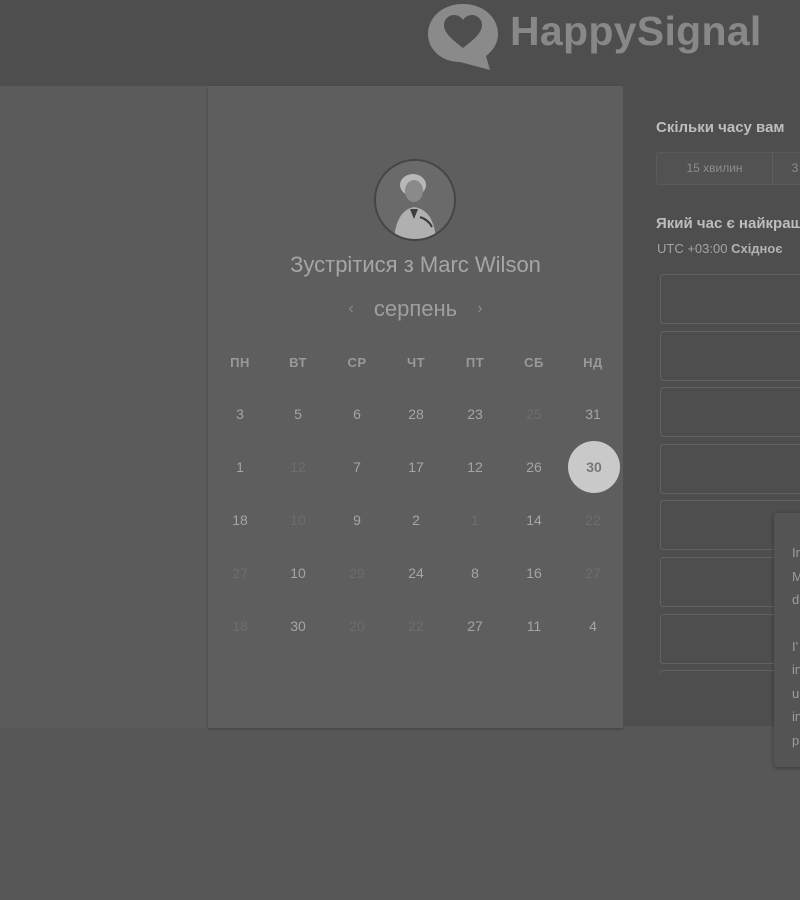 The height and width of the screenshot is (900, 800). I want to click on weekday-label: ПТ, so click(475, 362).